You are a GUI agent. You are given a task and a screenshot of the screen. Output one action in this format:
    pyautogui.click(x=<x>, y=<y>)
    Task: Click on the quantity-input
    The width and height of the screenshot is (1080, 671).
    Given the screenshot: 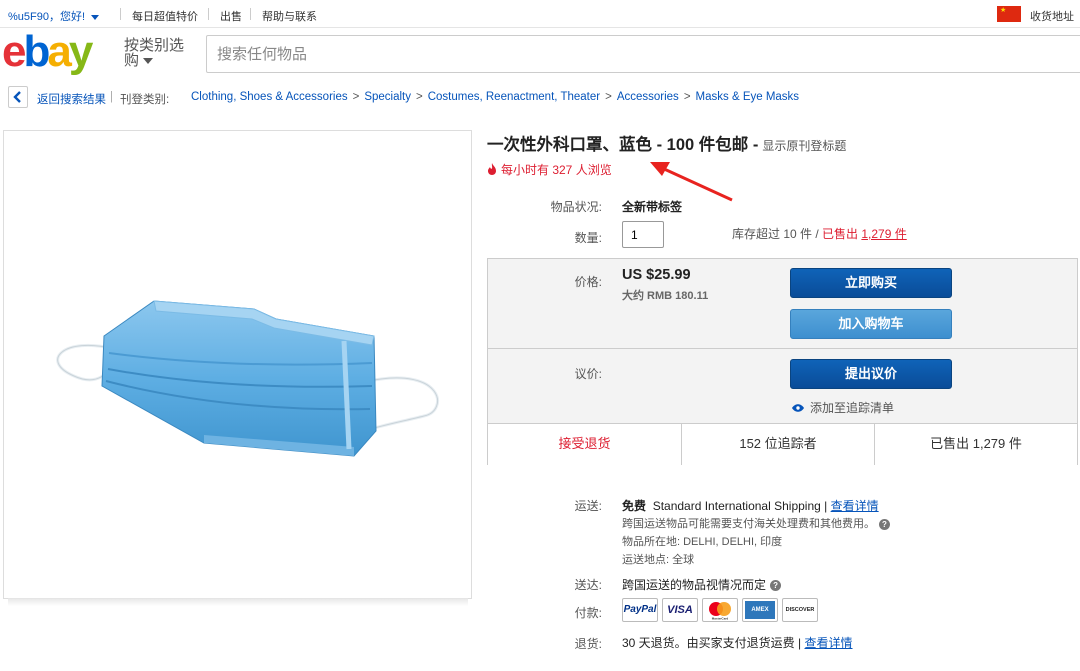 What is the action you would take?
    pyautogui.click(x=643, y=234)
    